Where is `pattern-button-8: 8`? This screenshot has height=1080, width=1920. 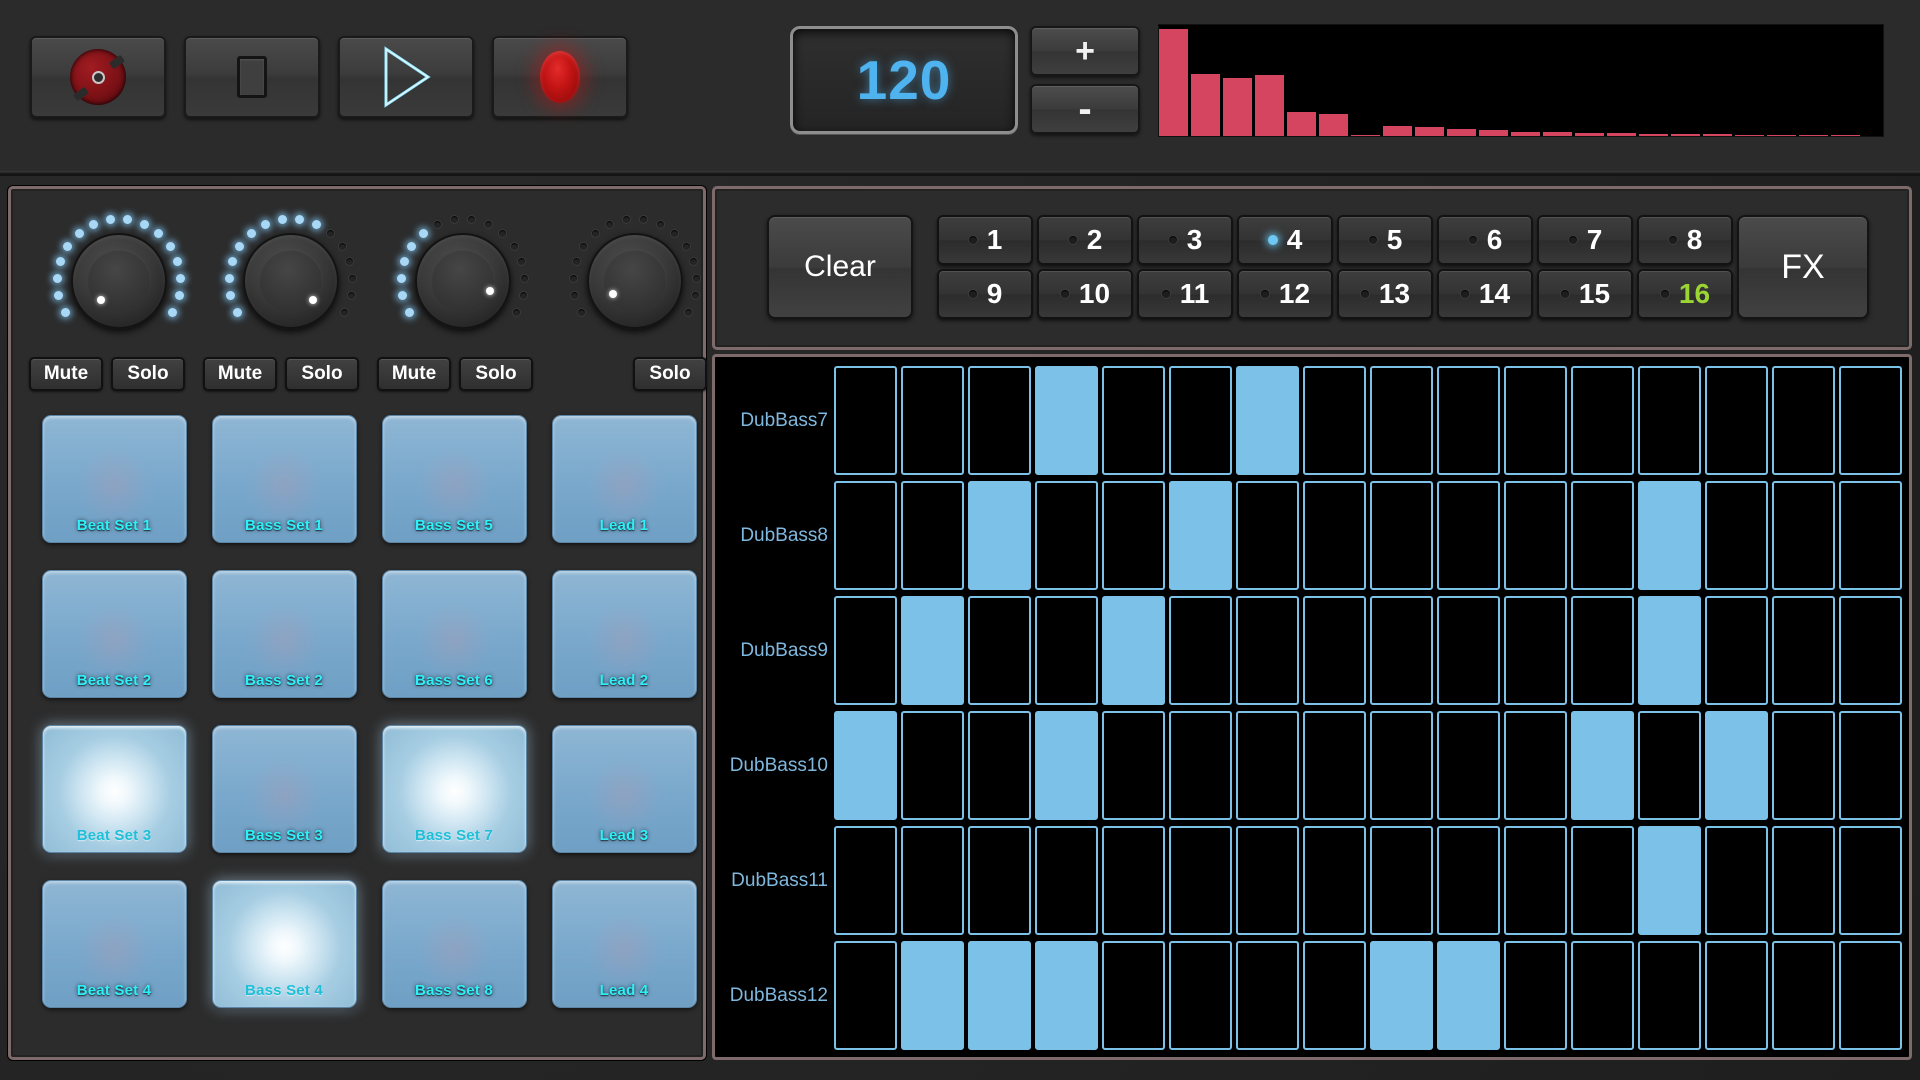 pattern-button-8: 8 is located at coordinates (1685, 240).